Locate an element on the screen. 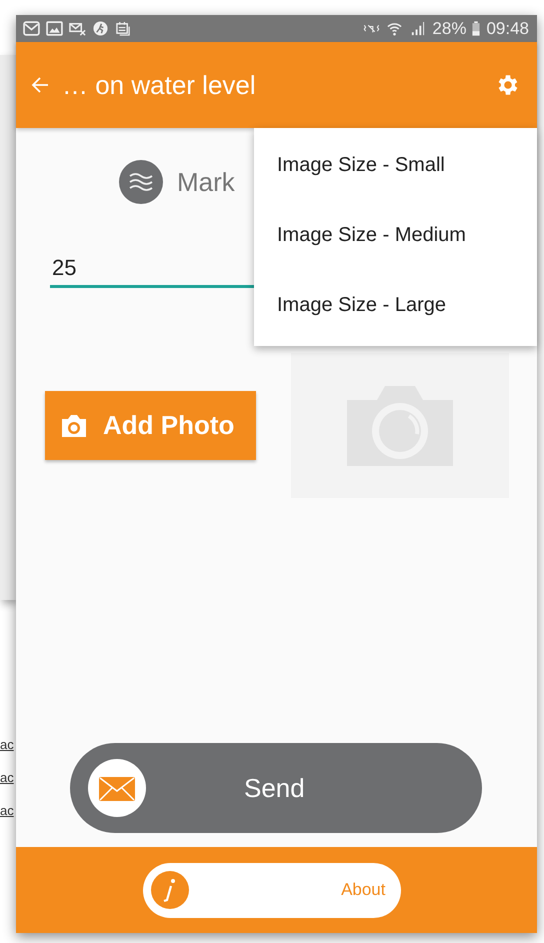 The image size is (544, 943). image-icon is located at coordinates (54, 28).